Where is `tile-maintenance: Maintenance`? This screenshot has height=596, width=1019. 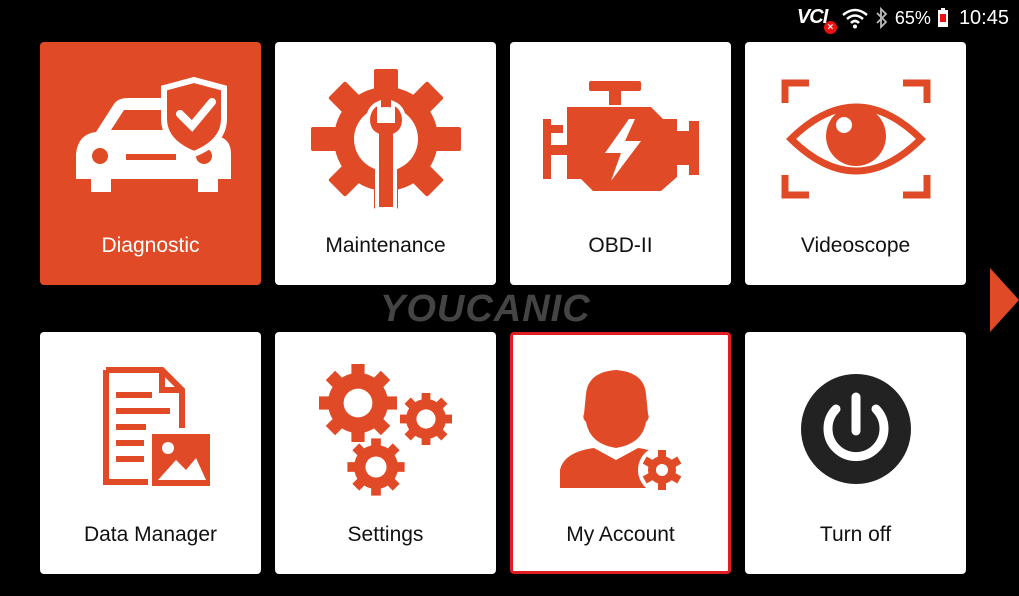 tile-maintenance: Maintenance is located at coordinates (385, 163).